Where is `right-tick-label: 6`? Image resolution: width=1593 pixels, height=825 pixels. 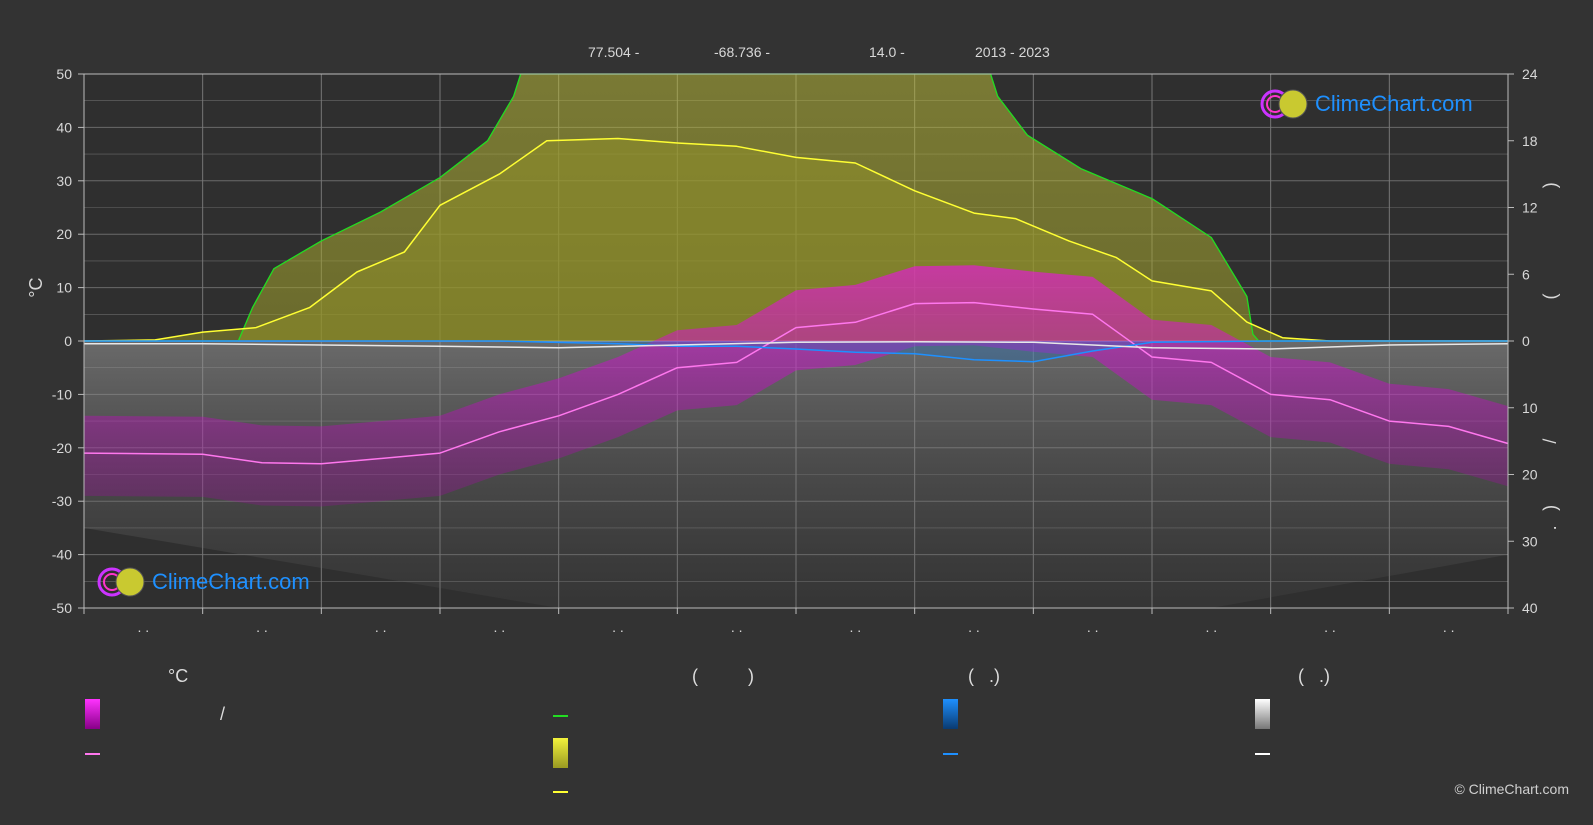 right-tick-label: 6 is located at coordinates (1526, 274).